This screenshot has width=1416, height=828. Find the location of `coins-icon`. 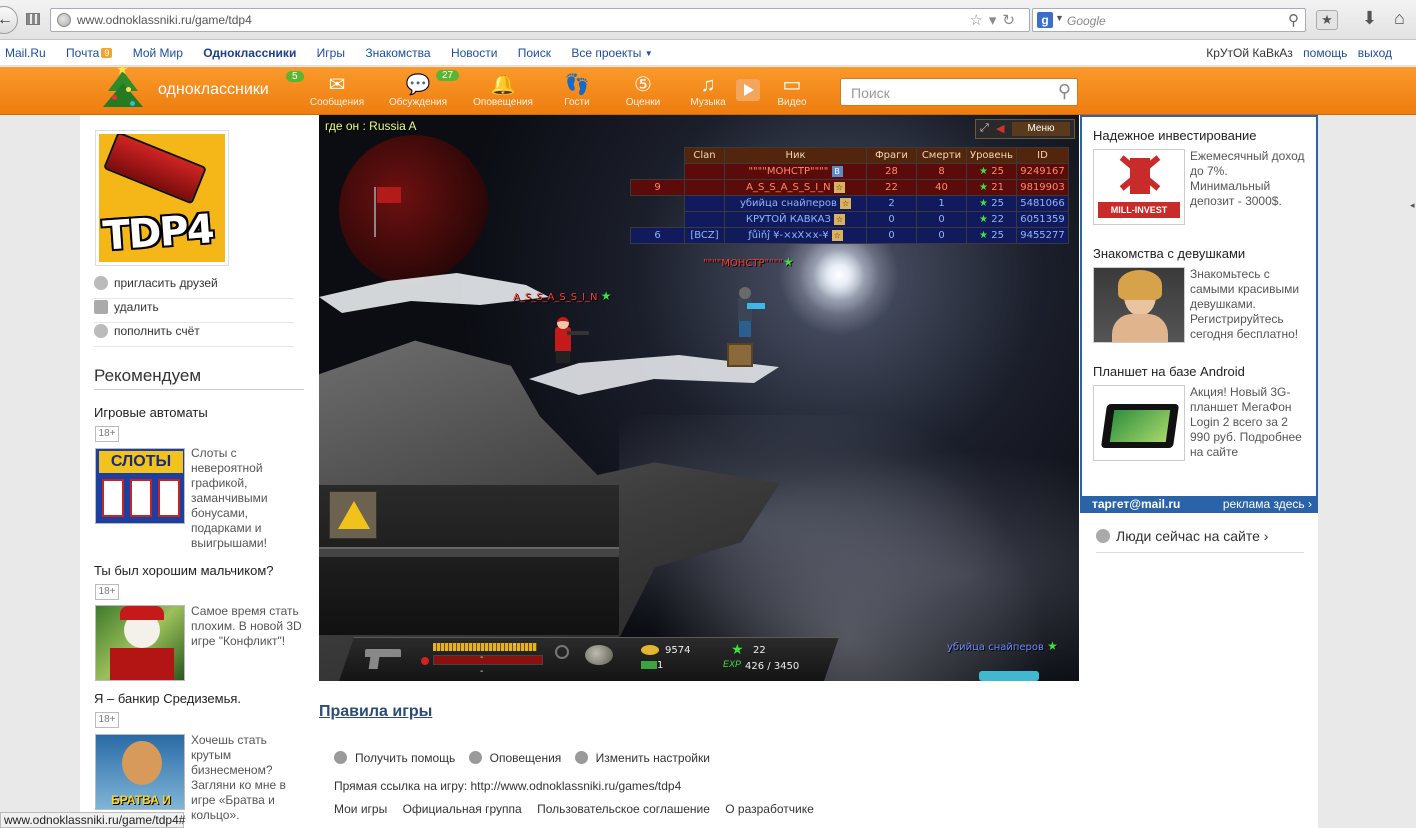

coins-icon is located at coordinates (650, 650).